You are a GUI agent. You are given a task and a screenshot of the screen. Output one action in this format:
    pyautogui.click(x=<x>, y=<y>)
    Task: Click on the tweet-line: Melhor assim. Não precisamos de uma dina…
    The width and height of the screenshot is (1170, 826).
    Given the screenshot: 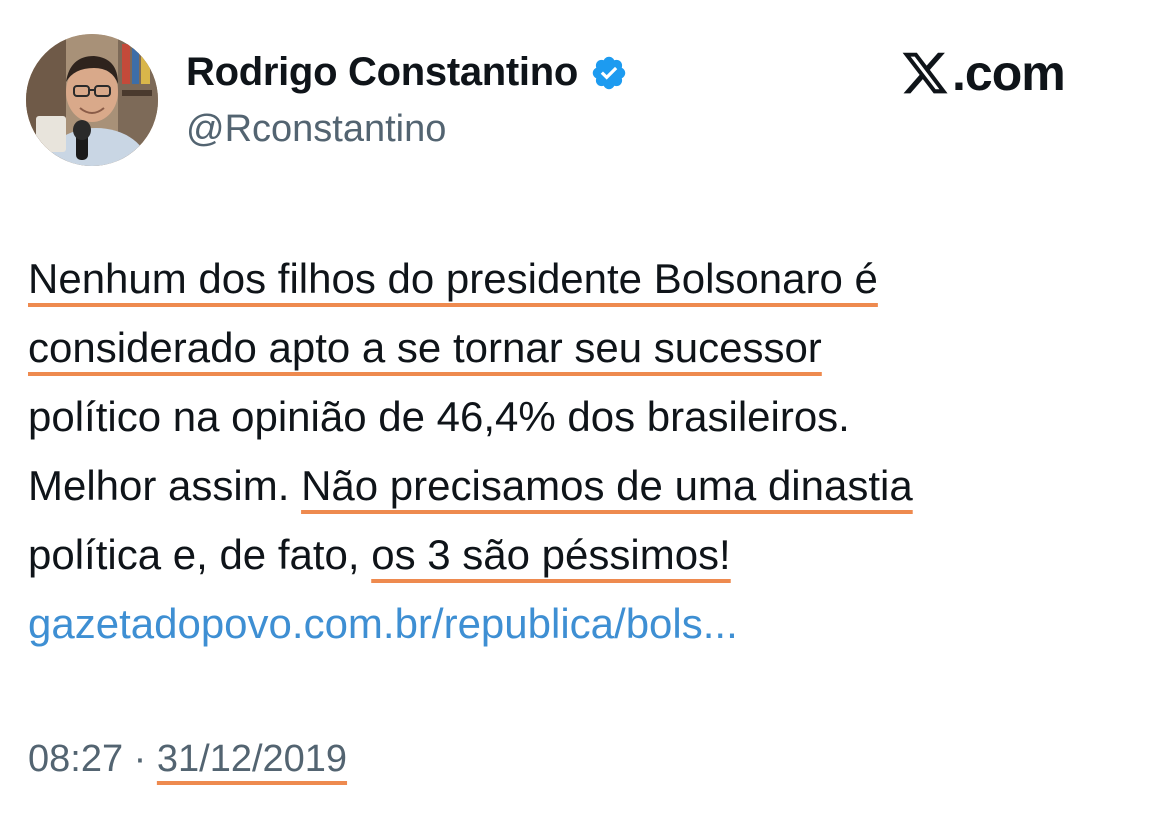 What is the action you would take?
    pyautogui.click(x=583, y=485)
    